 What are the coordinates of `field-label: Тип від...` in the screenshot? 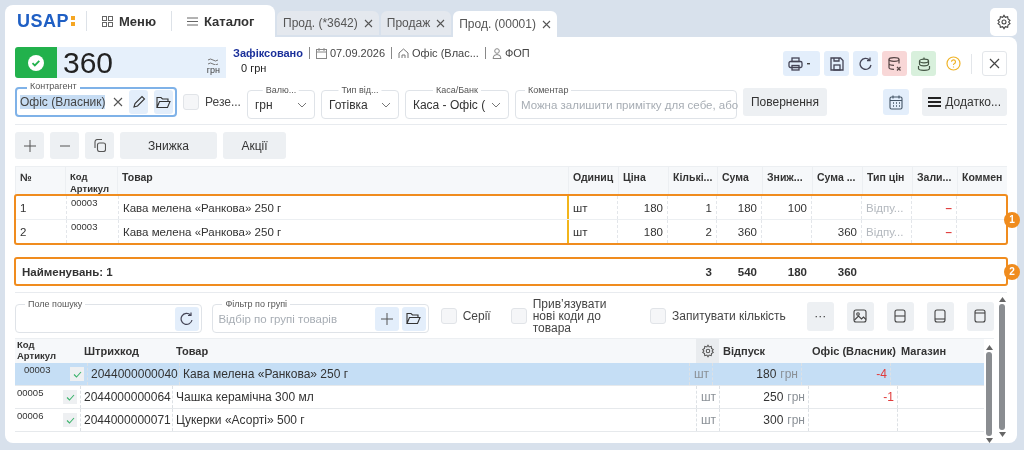 It's located at (360, 90).